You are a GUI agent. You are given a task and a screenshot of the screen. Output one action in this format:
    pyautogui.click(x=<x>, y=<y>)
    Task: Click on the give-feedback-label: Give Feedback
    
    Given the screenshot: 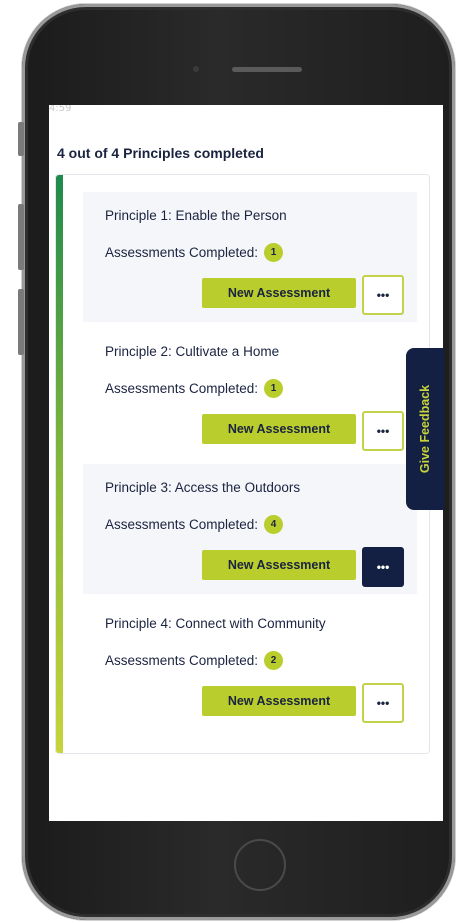 What is the action you would take?
    pyautogui.click(x=425, y=429)
    